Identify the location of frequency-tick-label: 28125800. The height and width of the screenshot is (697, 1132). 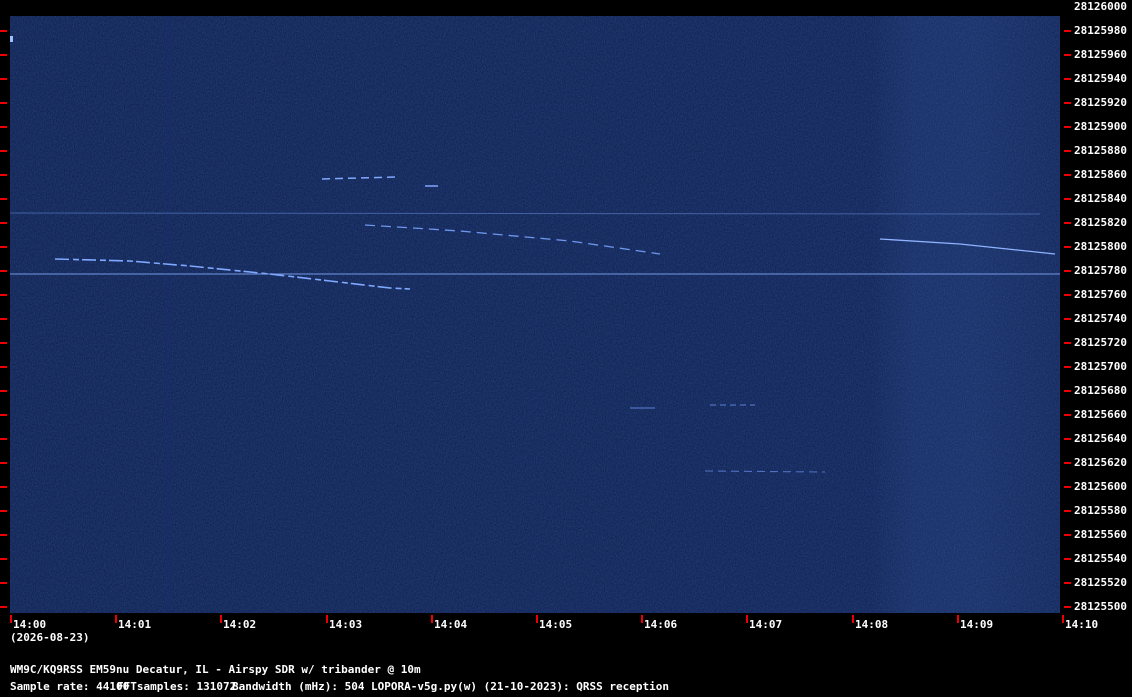
(1100, 246).